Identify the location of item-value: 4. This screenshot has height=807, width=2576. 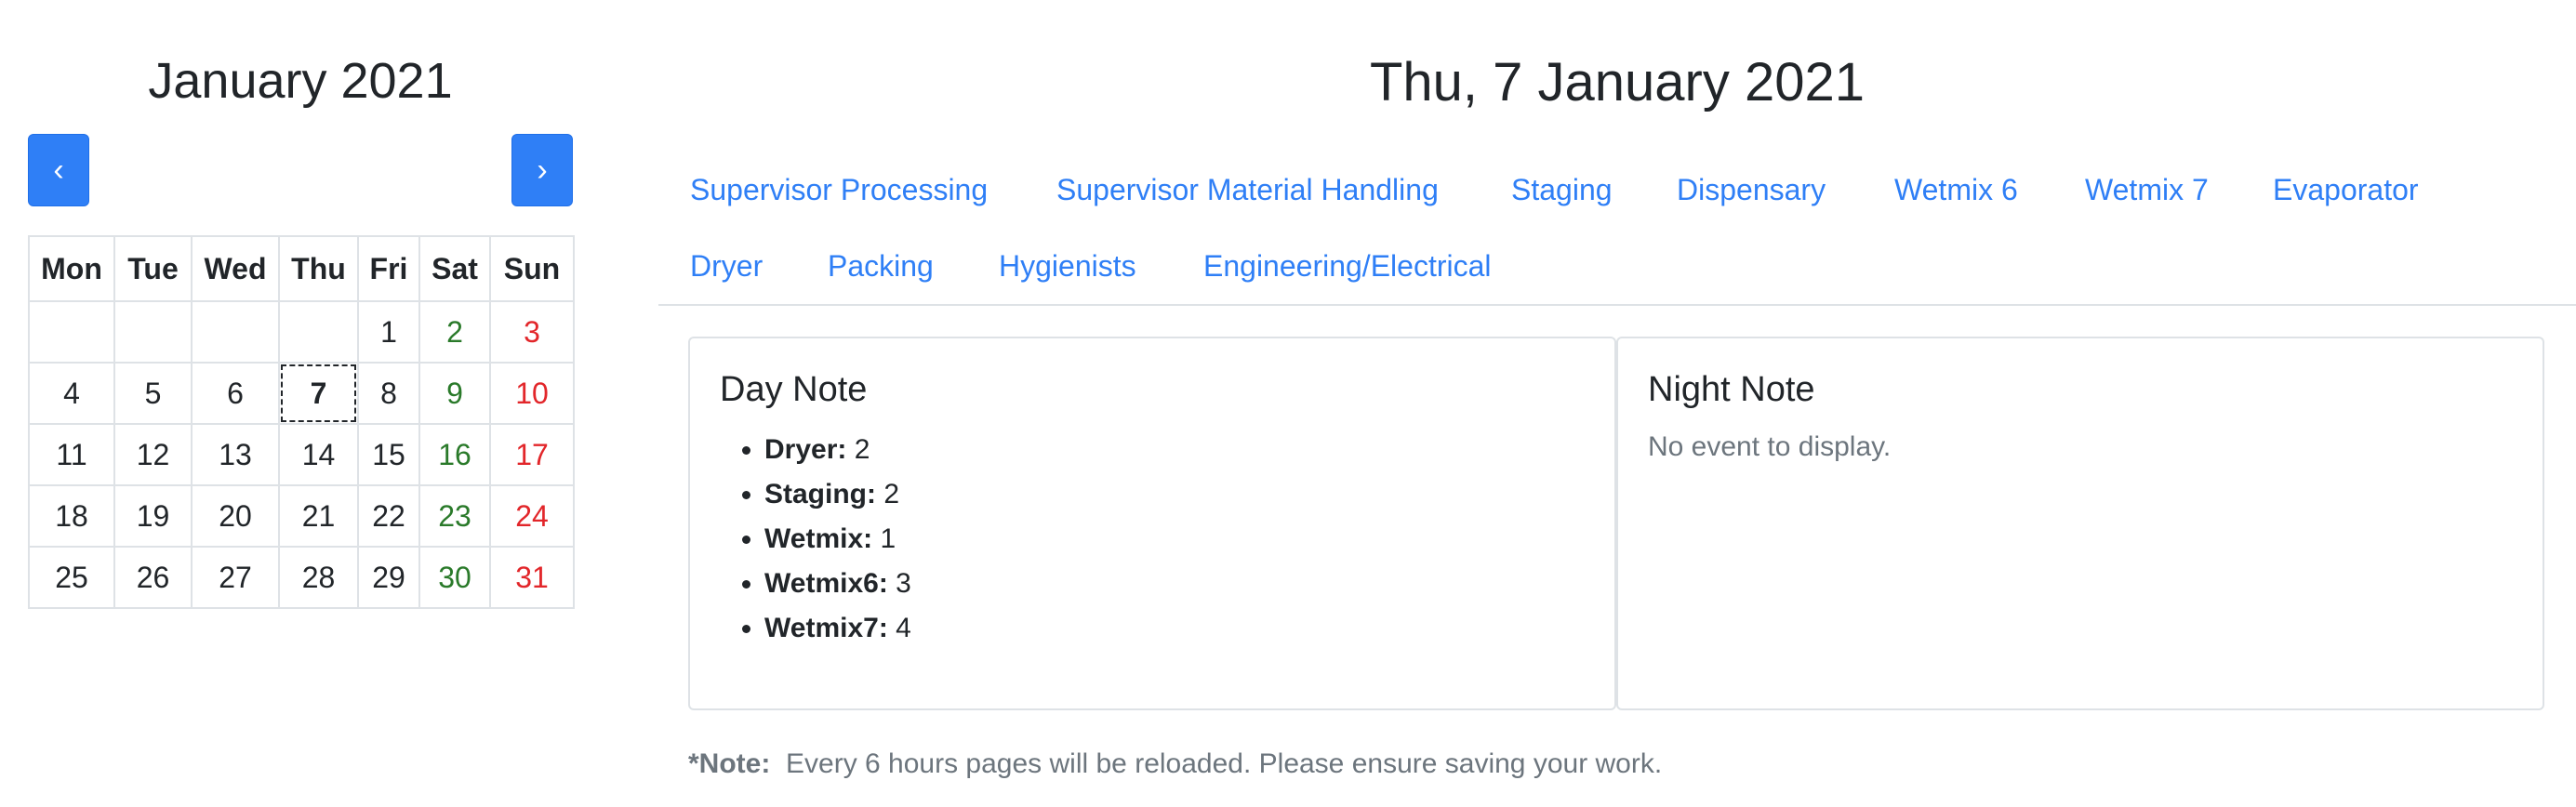
(903, 628).